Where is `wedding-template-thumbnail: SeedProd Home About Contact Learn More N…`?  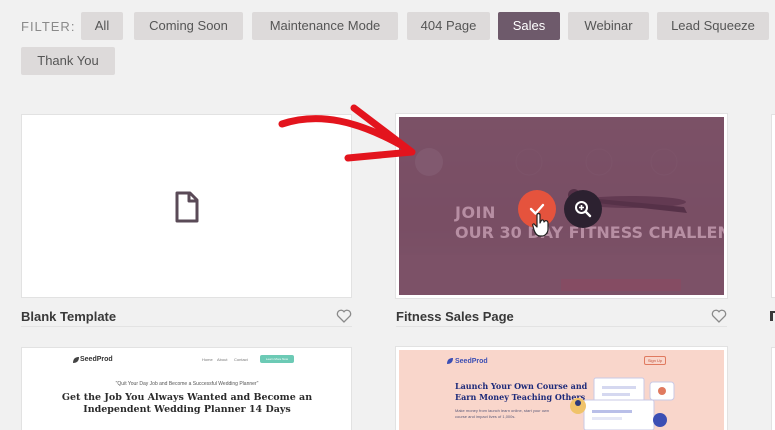 wedding-template-thumbnail: SeedProd Home About Contact Learn More N… is located at coordinates (186, 388).